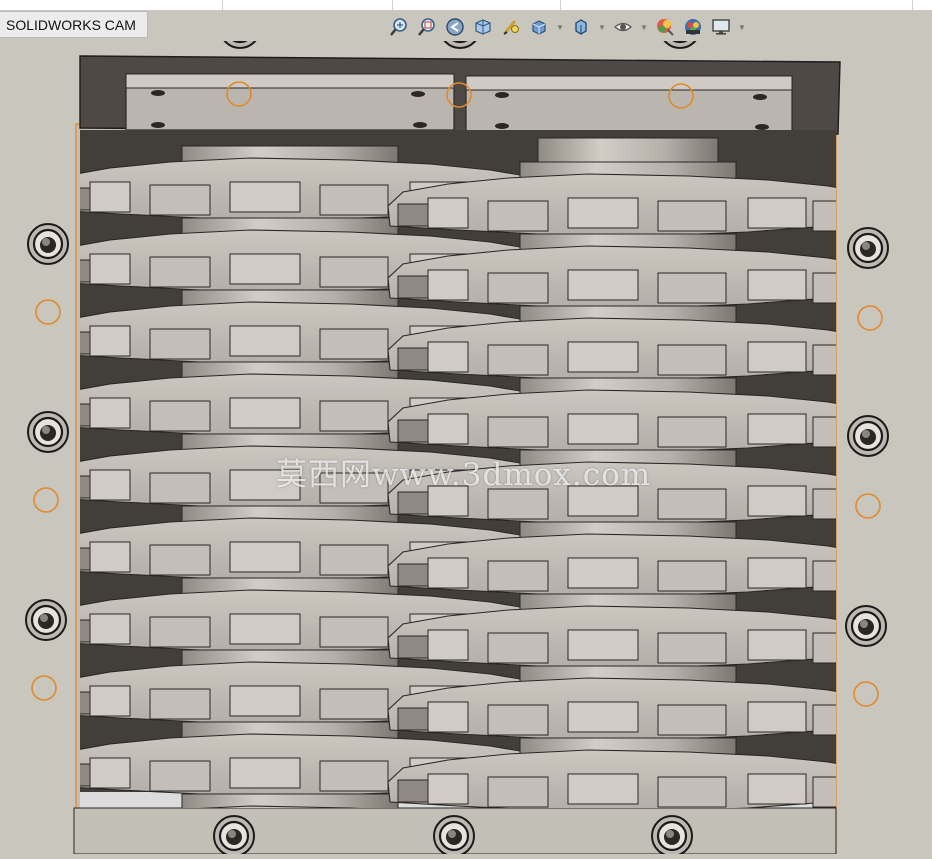  I want to click on display-style-dropdown-icon: ▼, so click(602, 27).